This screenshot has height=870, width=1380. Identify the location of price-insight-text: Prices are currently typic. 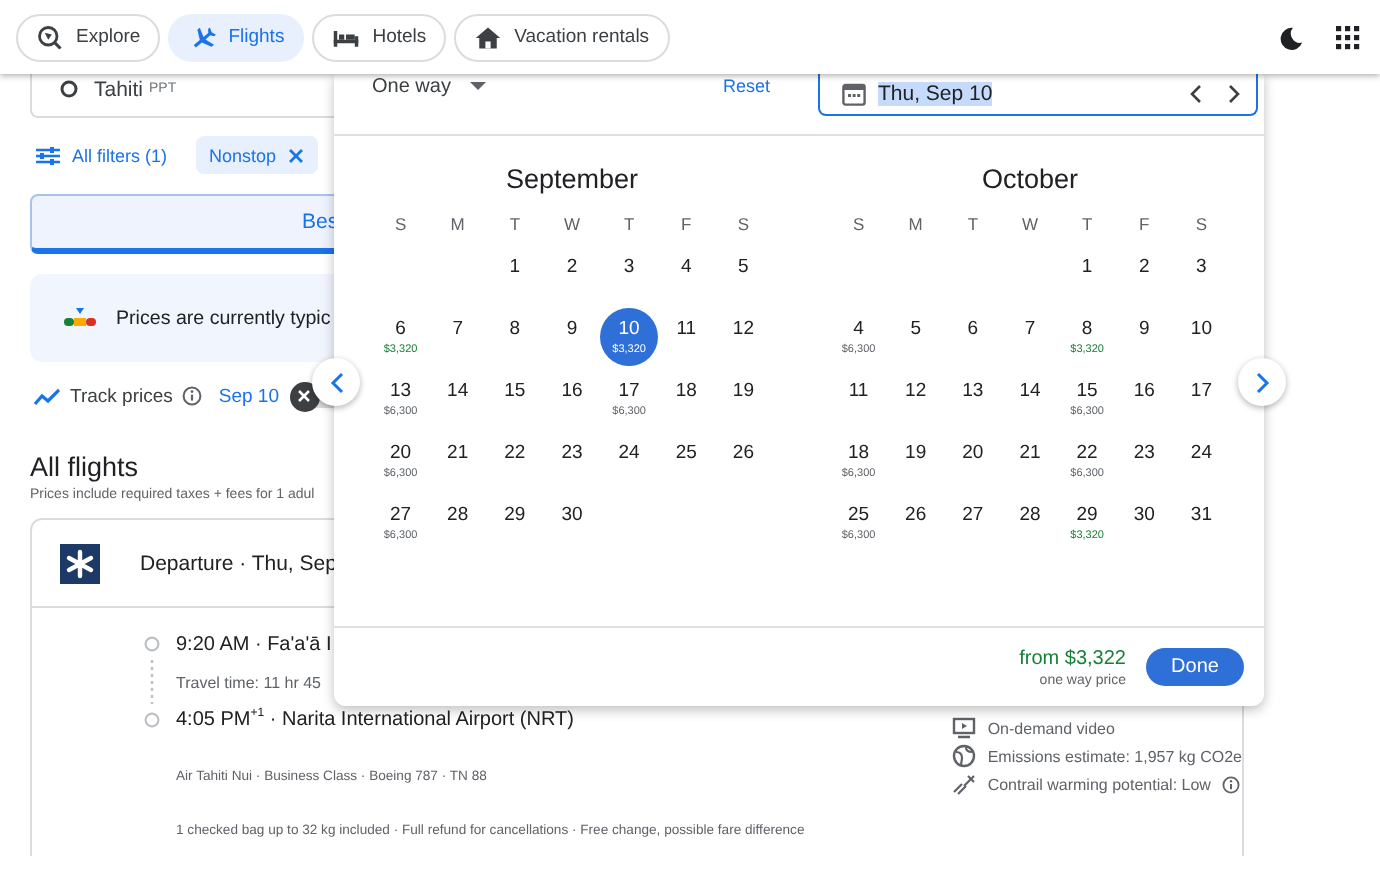
(223, 318).